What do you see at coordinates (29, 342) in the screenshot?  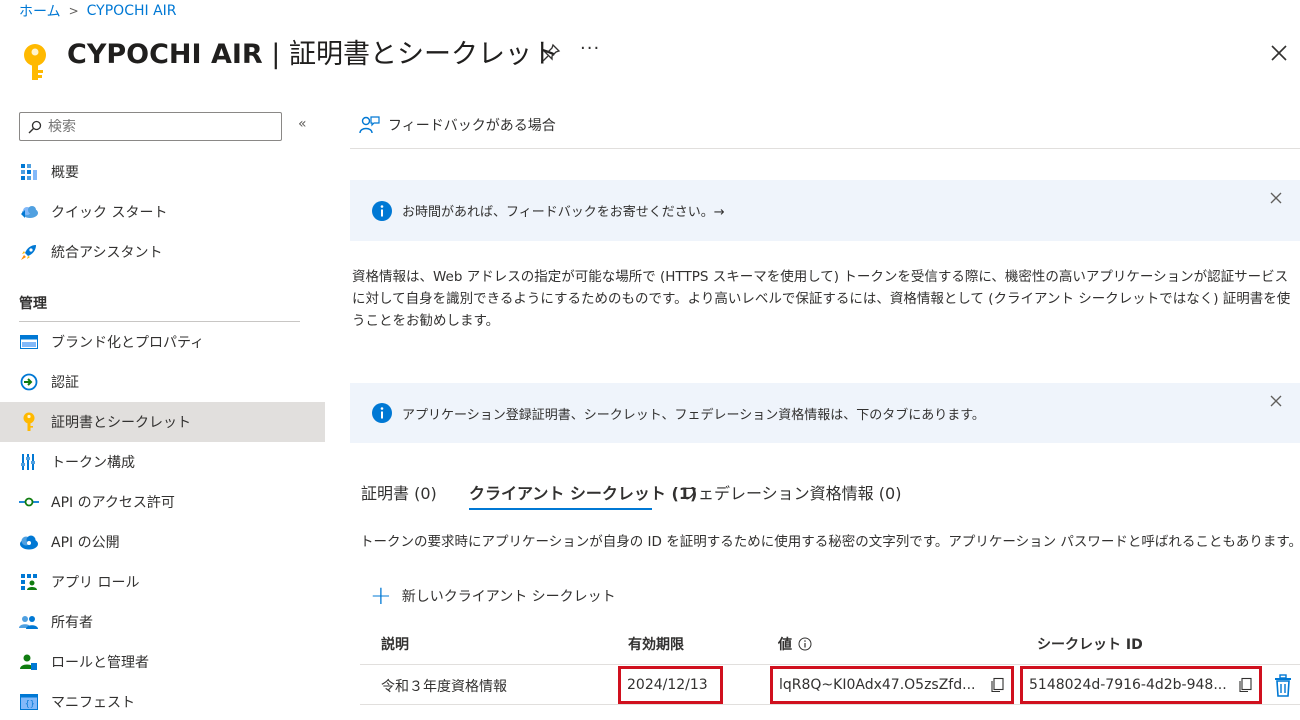 I see `branding-icon` at bounding box center [29, 342].